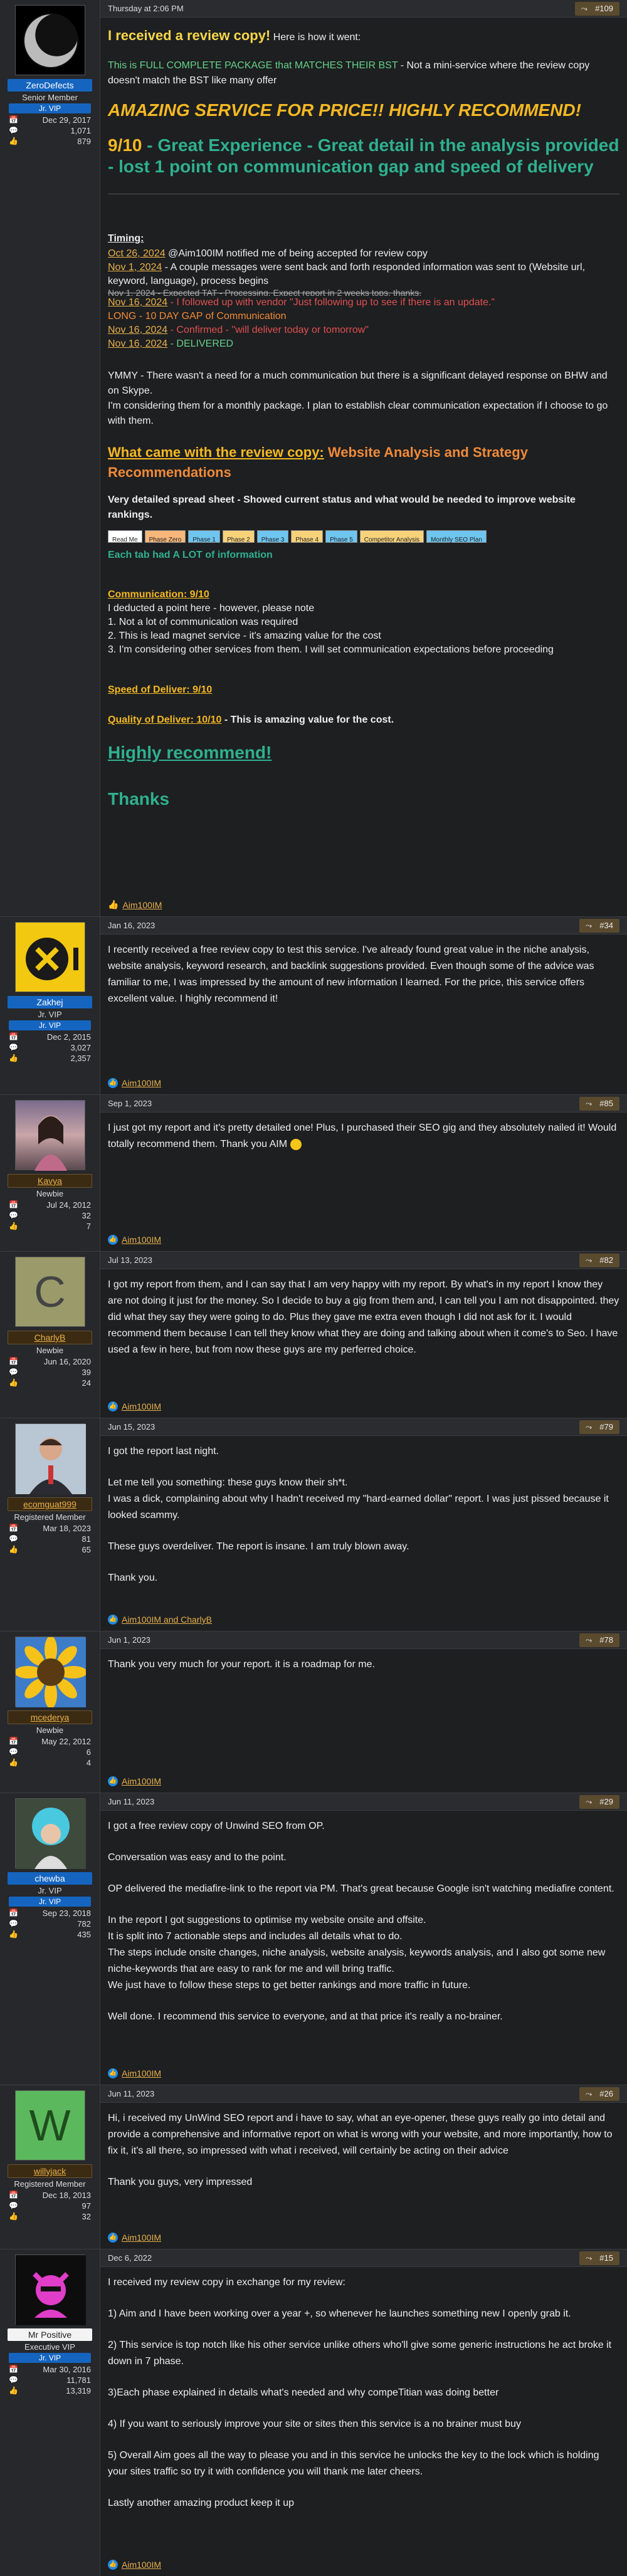  I want to click on messages-stat: 💬 81, so click(50, 1539).